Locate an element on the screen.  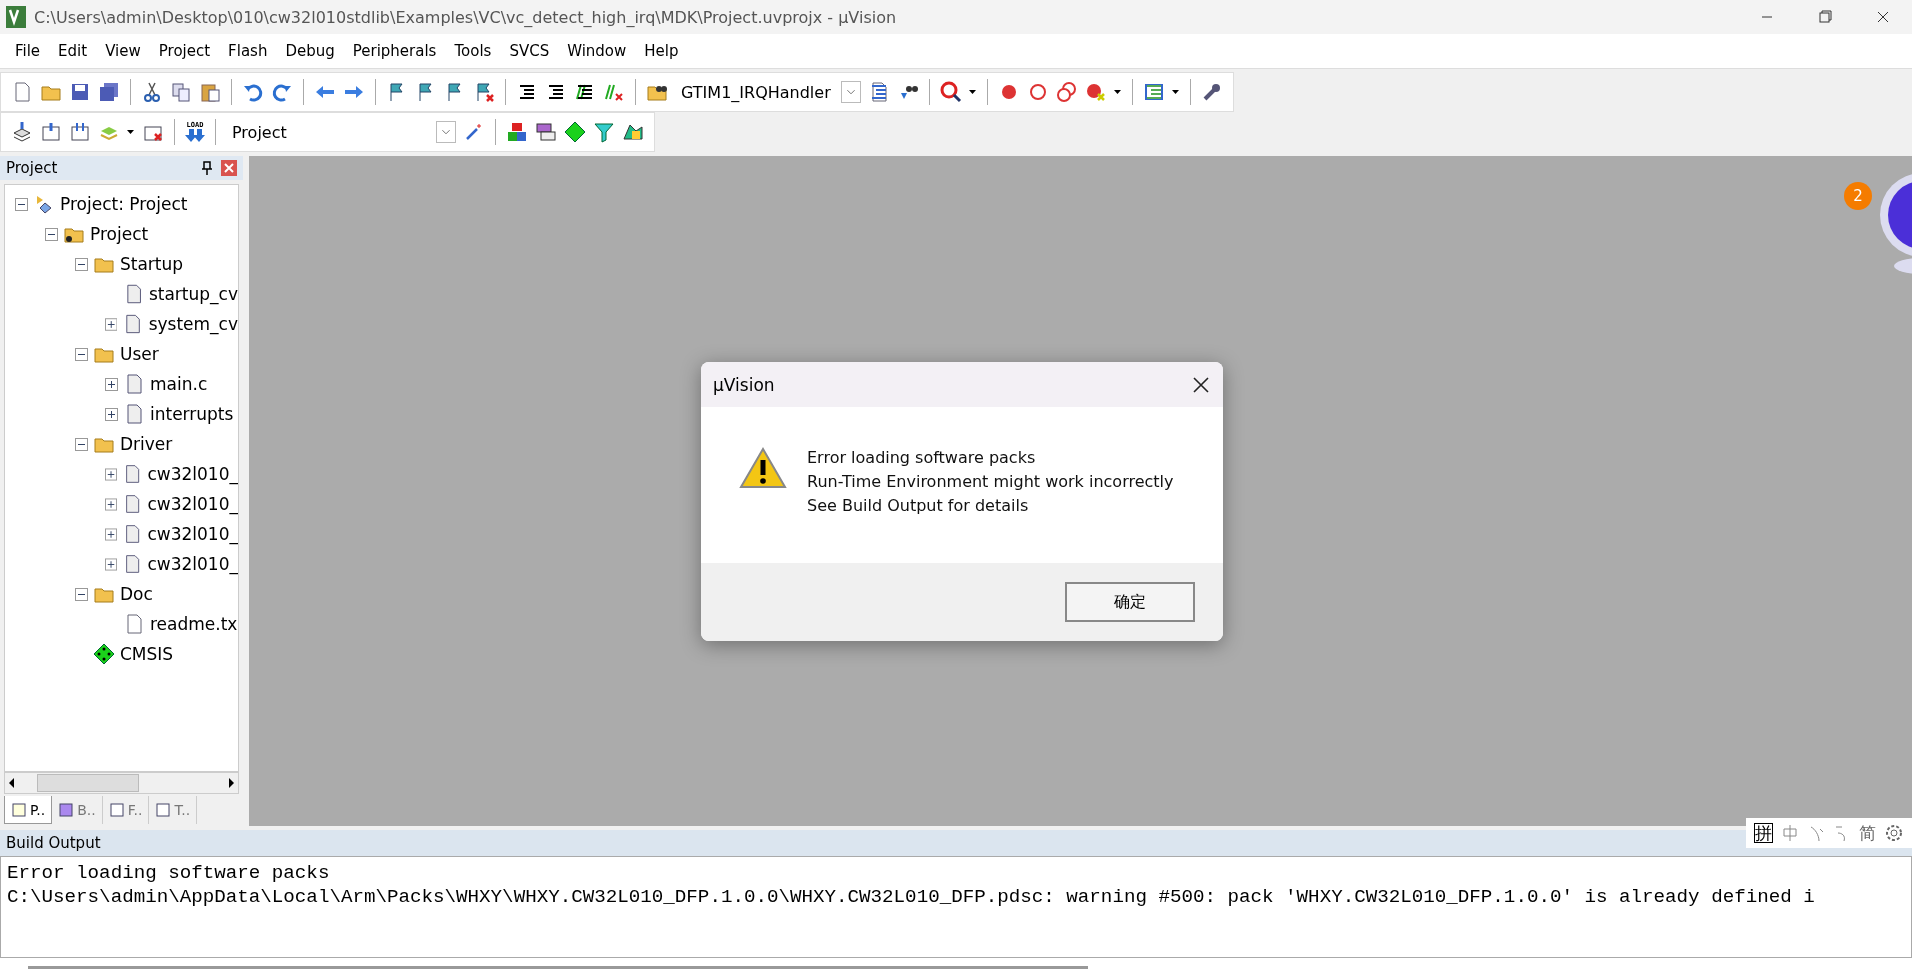
funnel-icon is located at coordinates (604, 132).